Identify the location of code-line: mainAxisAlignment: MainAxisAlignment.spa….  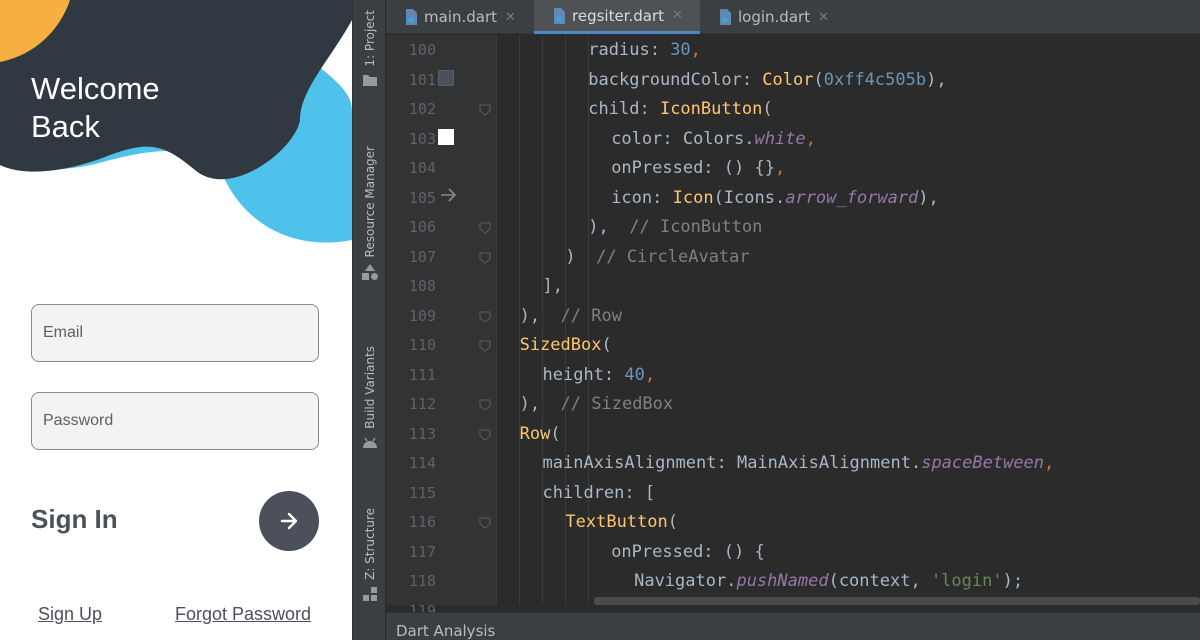
(798, 463).